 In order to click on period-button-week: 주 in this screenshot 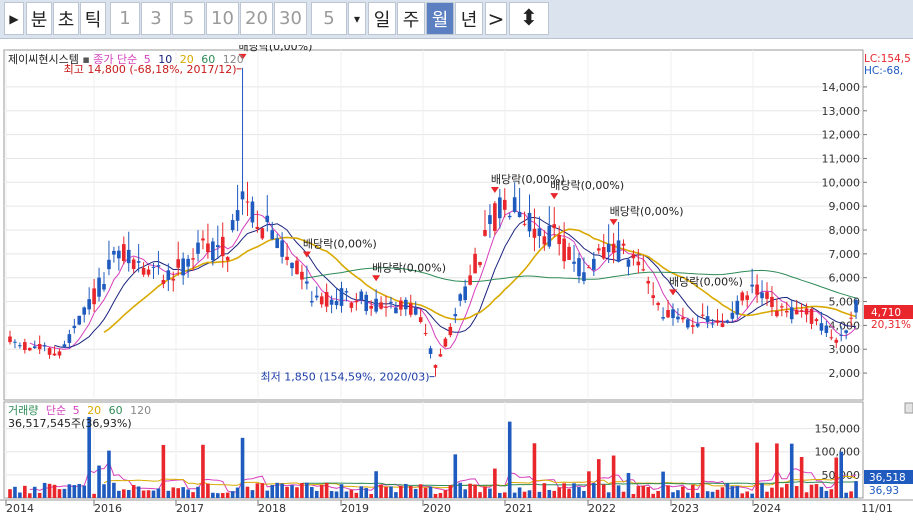, I will do `click(411, 18)`.